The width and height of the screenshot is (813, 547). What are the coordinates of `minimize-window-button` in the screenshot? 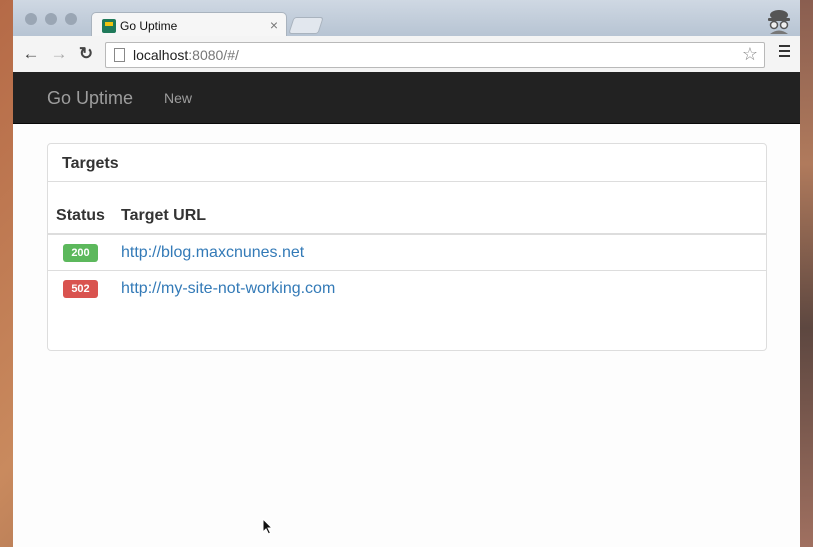 It's located at (51, 19).